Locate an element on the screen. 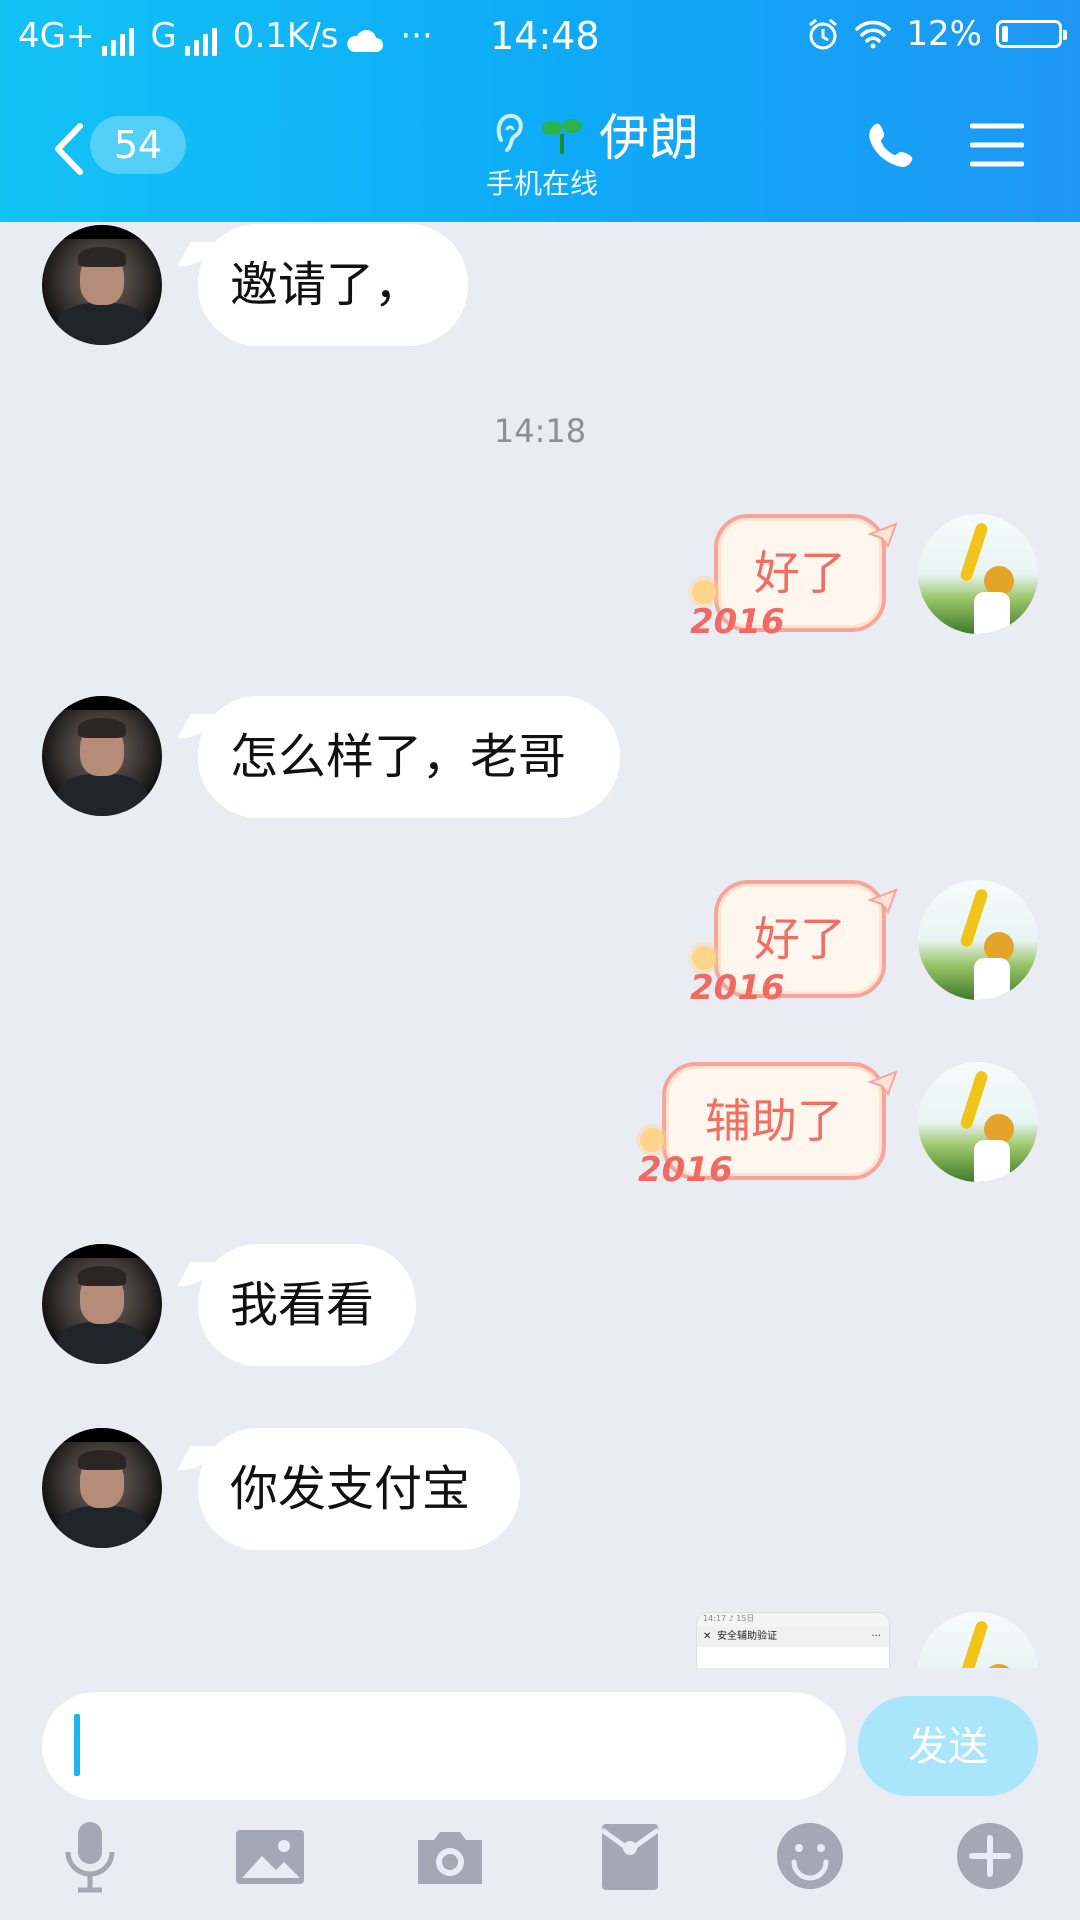  online-status-text: 手机在线 is located at coordinates (541, 183).